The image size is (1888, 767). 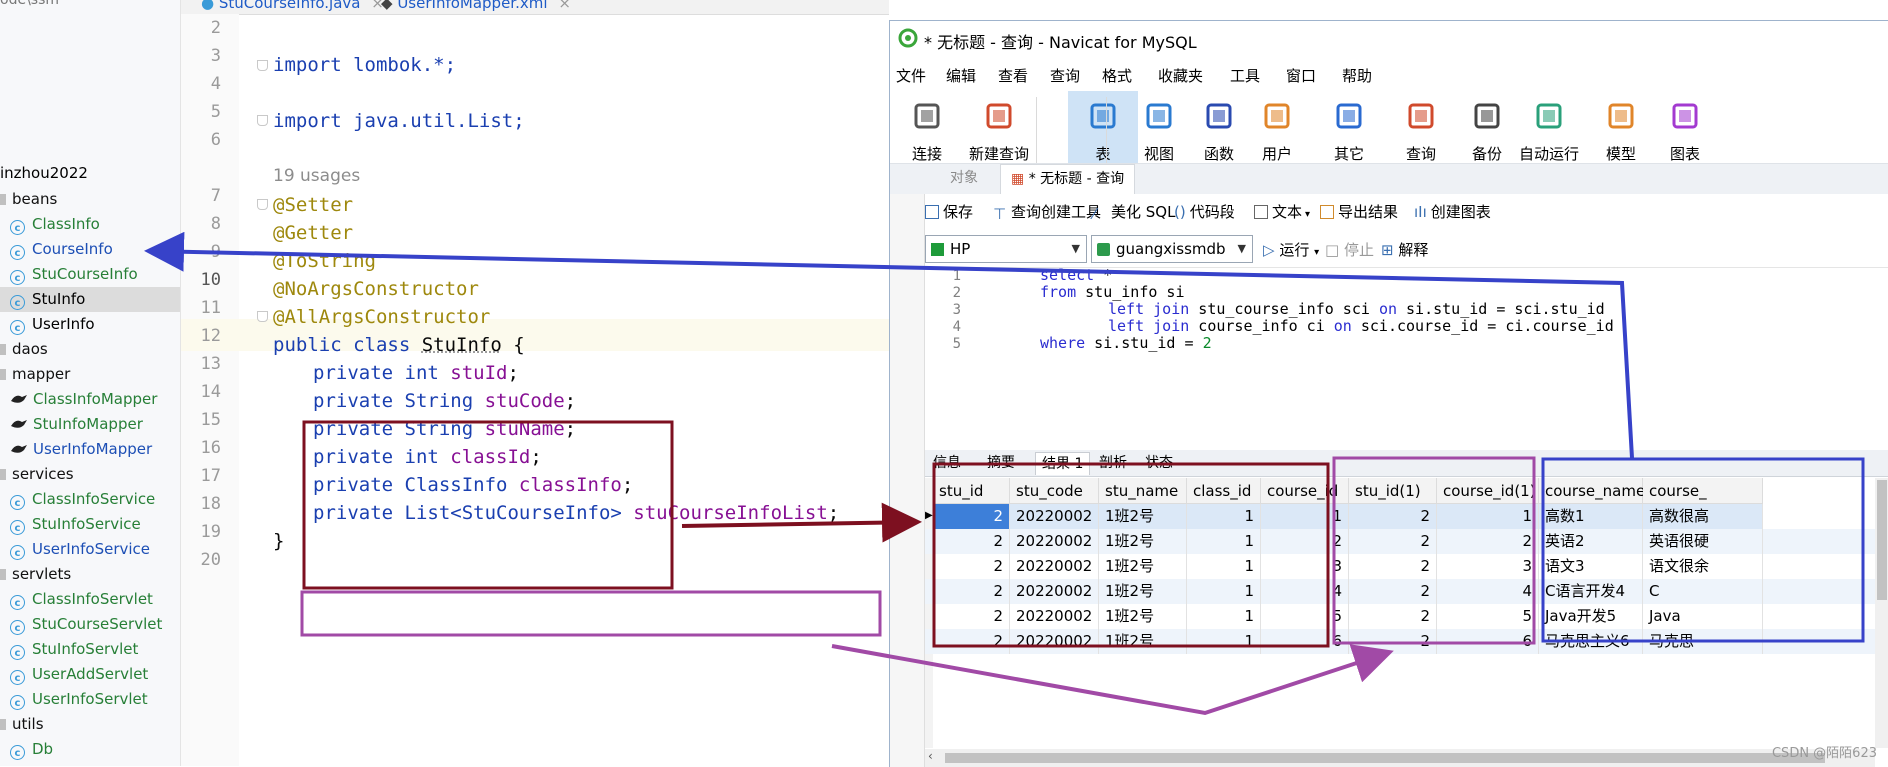 I want to click on tree-item: c StuInfo, so click(x=90, y=299).